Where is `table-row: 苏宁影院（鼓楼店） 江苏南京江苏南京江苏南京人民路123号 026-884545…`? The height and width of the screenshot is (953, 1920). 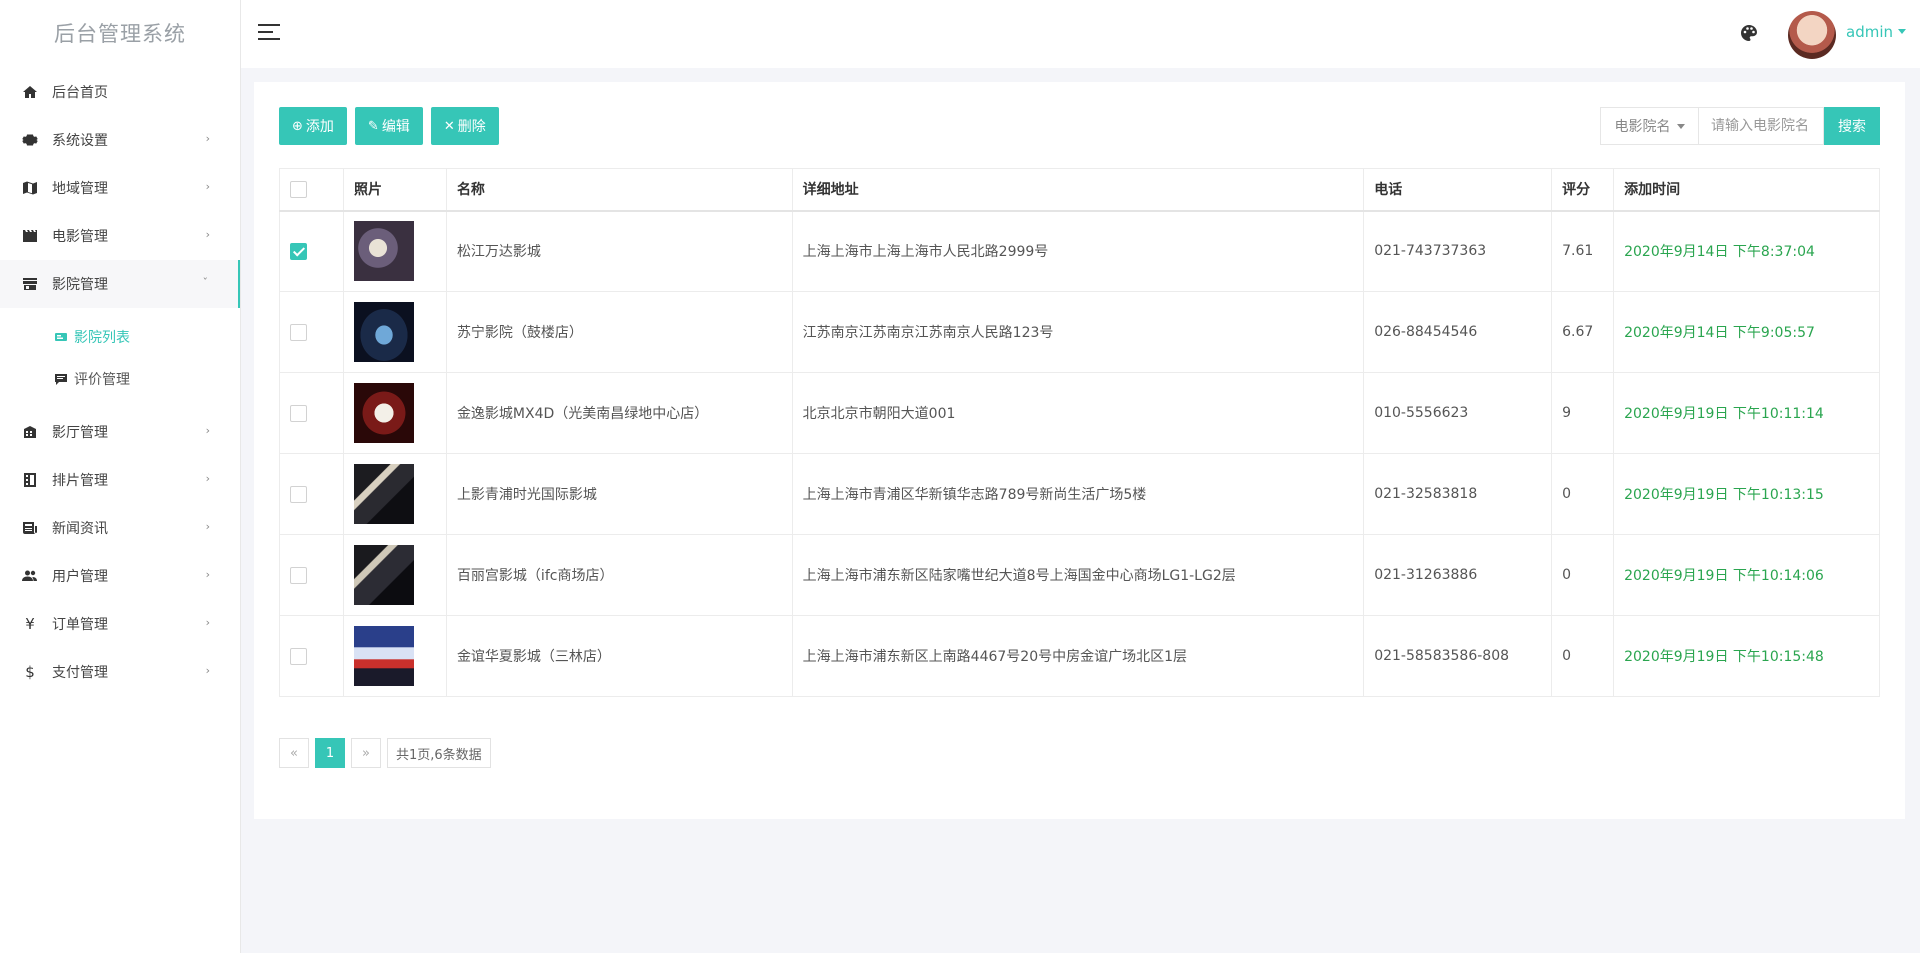
table-row: 苏宁影院（鼓楼店） 江苏南京江苏南京江苏南京人民路123号 026-884545… is located at coordinates (1079, 332).